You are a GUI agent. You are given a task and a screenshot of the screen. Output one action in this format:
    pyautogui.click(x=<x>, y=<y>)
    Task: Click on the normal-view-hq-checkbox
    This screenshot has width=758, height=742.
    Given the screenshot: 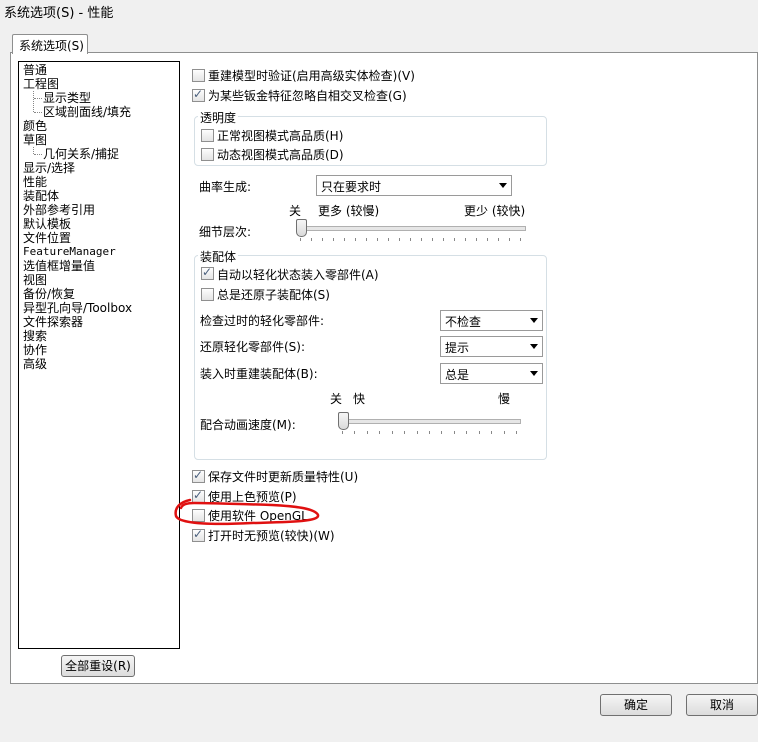 What is the action you would take?
    pyautogui.click(x=207, y=135)
    